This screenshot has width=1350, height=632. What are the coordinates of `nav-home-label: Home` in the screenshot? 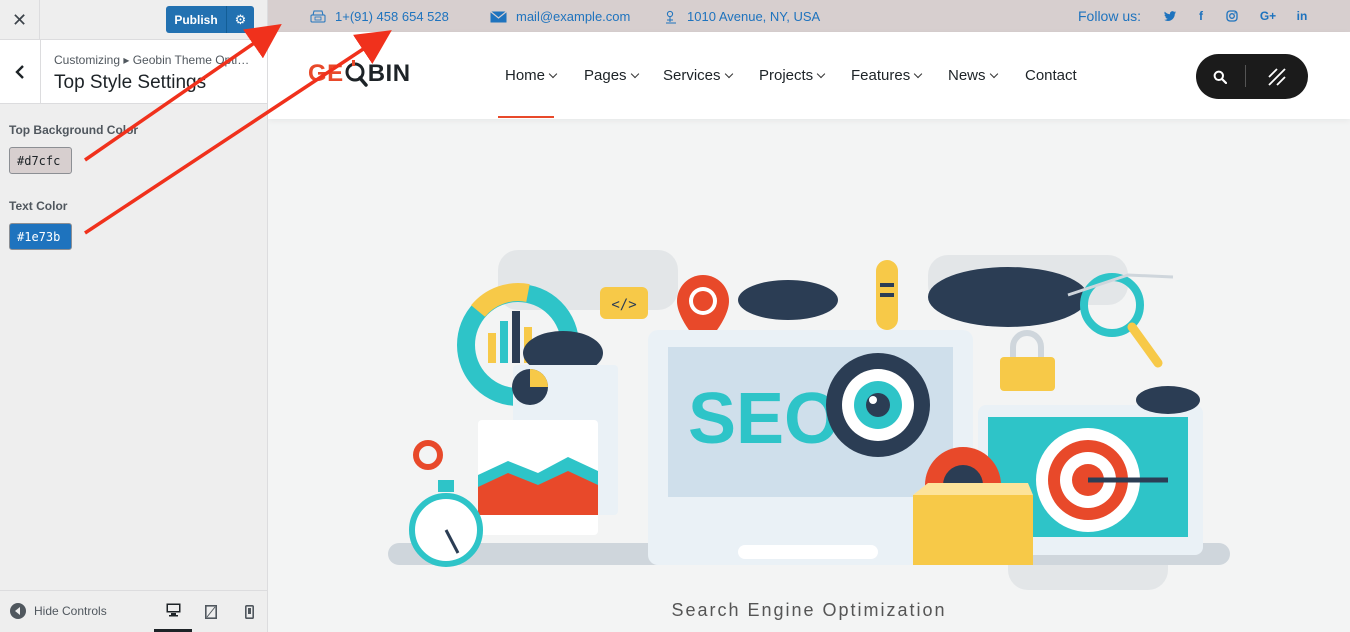 It's located at (525, 75).